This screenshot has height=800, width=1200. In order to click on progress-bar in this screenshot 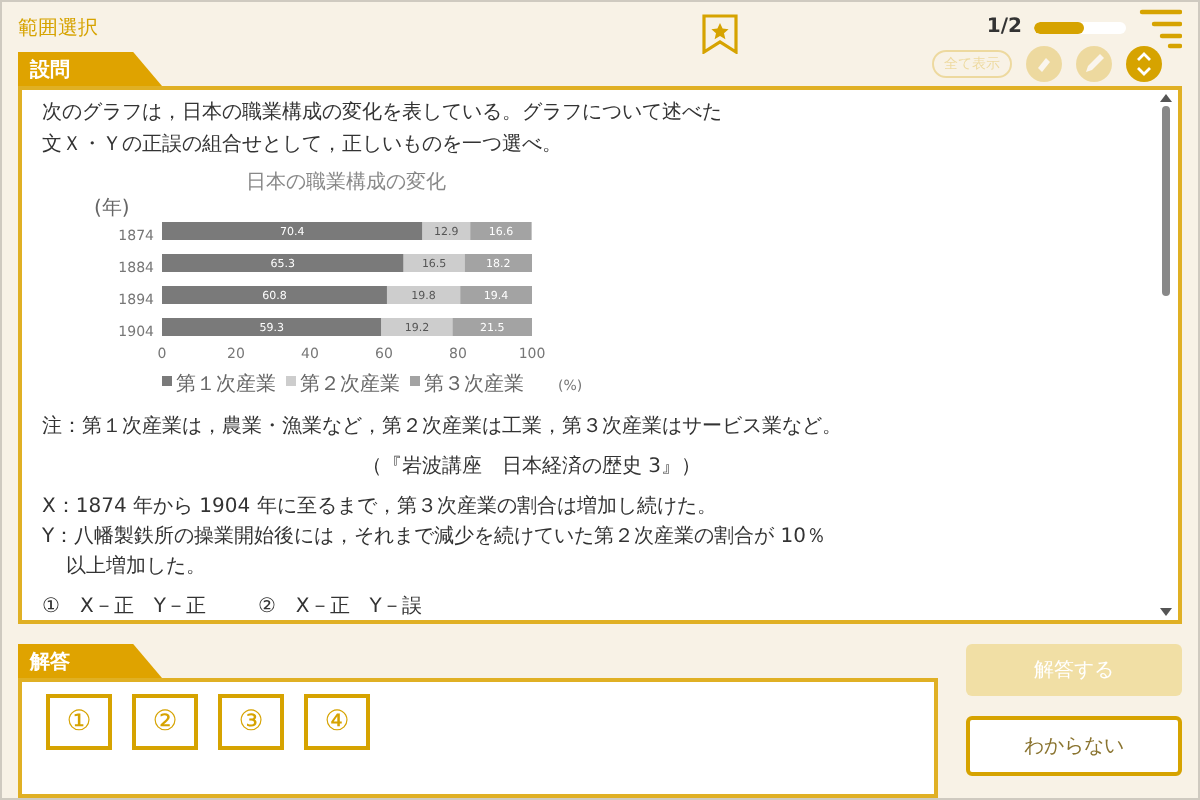, I will do `click(1080, 27)`.